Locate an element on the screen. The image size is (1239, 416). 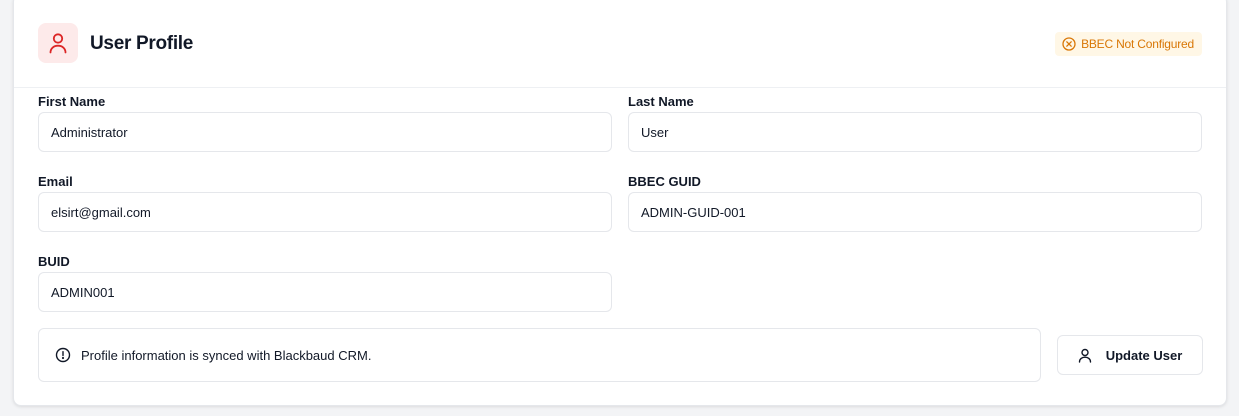
update-user-button: Update User is located at coordinates (1130, 355).